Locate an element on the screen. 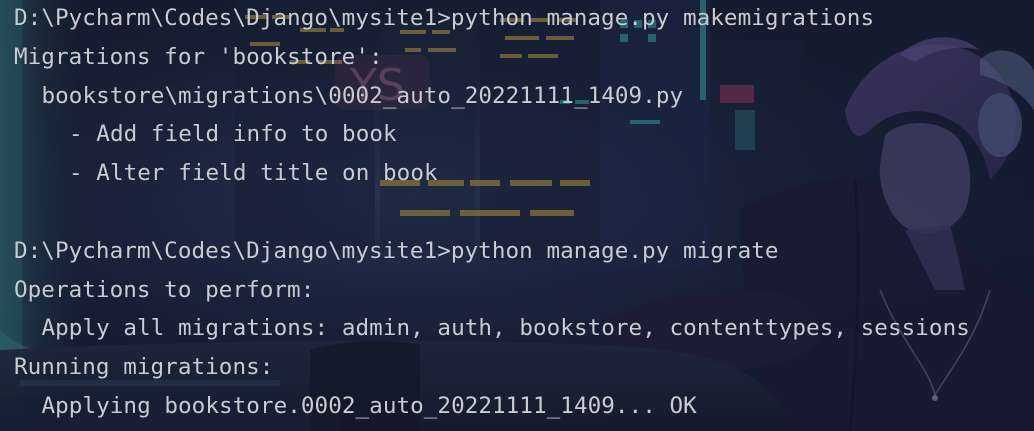 The image size is (1034, 431). terminal-line-running-header: Running migrations: is located at coordinates (144, 367).